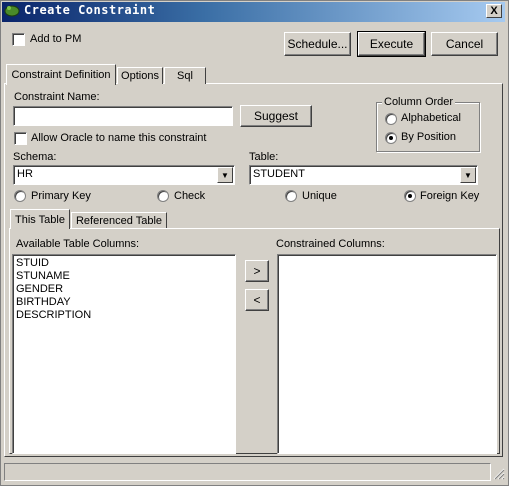 The height and width of the screenshot is (486, 509). What do you see at coordinates (40, 219) in the screenshot?
I see `tab-this-table: This Table` at bounding box center [40, 219].